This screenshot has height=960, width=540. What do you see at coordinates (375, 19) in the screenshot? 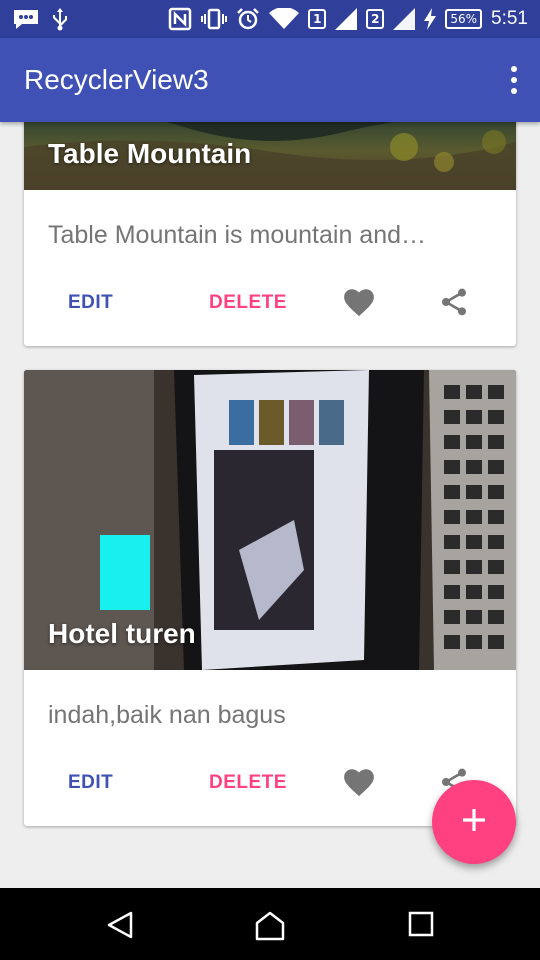
I see `sim2-indicator: 2` at bounding box center [375, 19].